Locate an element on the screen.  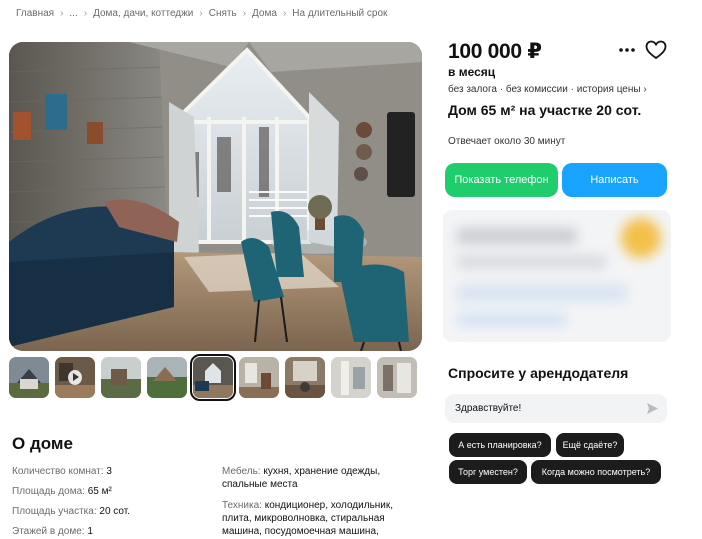
more-icon is located at coordinates (627, 50).